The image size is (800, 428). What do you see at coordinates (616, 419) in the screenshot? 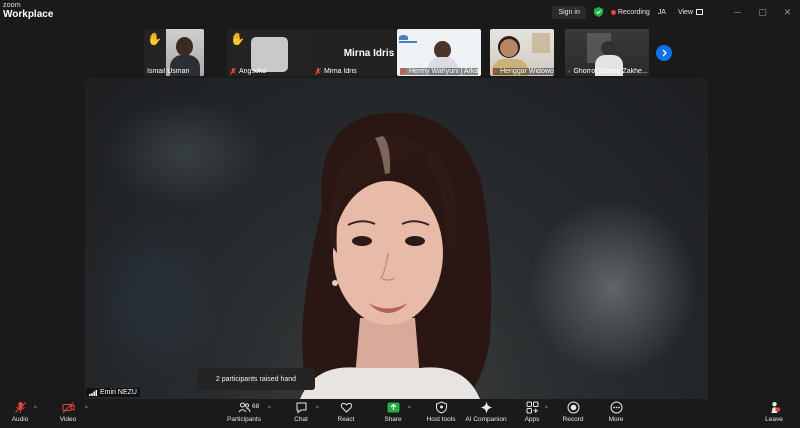
I see `more-label: More` at bounding box center [616, 419].